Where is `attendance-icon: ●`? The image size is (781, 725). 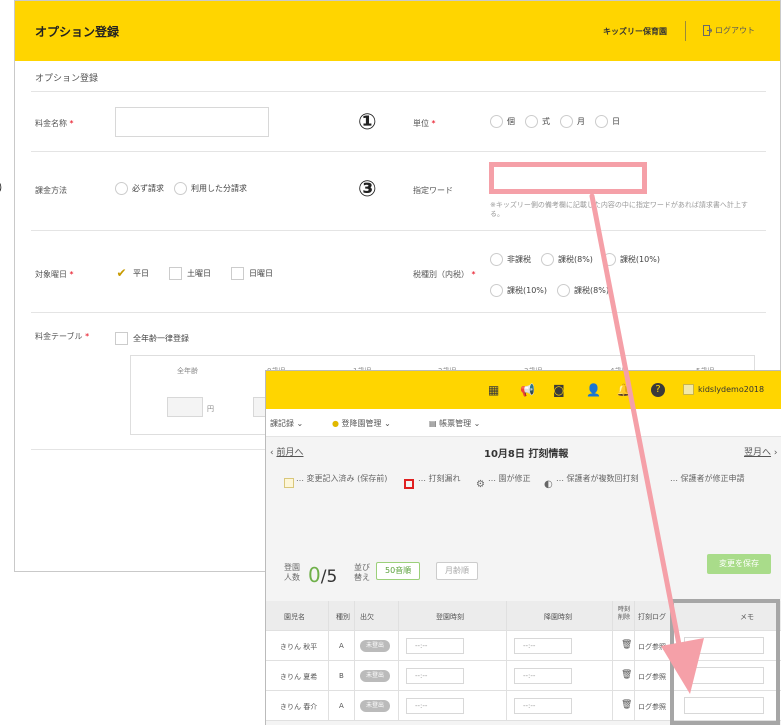 attendance-icon: ● is located at coordinates (335, 423).